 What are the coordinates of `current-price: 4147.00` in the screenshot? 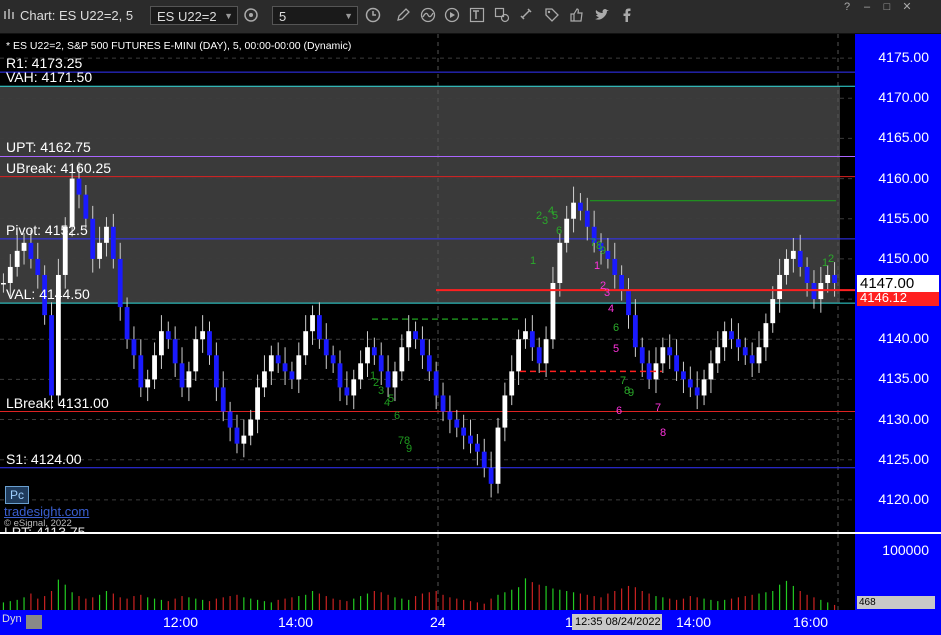 It's located at (887, 283).